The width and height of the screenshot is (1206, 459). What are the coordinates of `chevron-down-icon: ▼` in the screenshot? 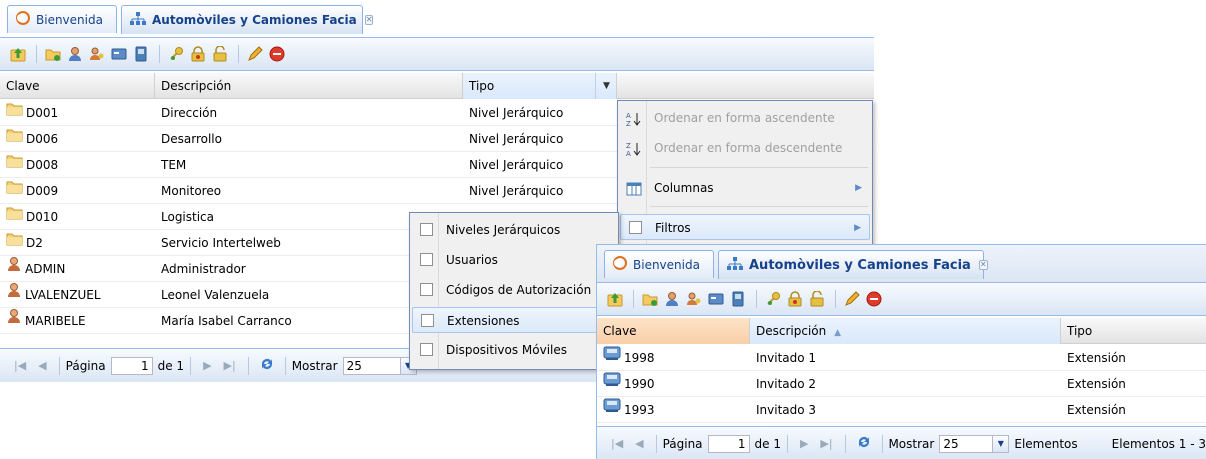 It's located at (1000, 443).